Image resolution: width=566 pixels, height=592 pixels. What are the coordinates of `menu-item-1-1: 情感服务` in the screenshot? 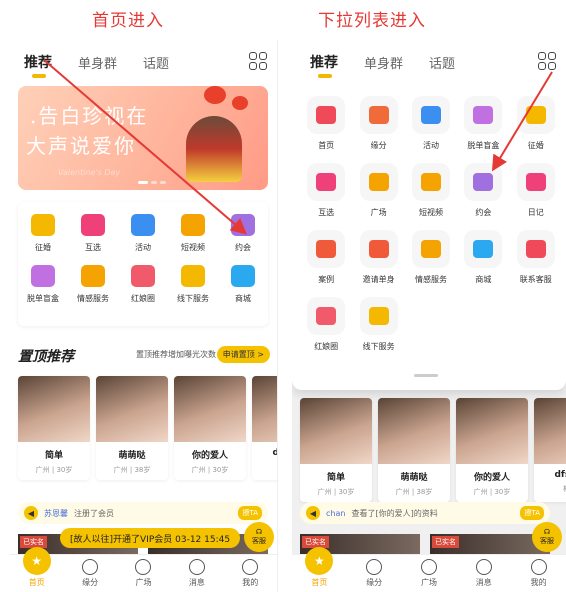 It's located at (93, 284).